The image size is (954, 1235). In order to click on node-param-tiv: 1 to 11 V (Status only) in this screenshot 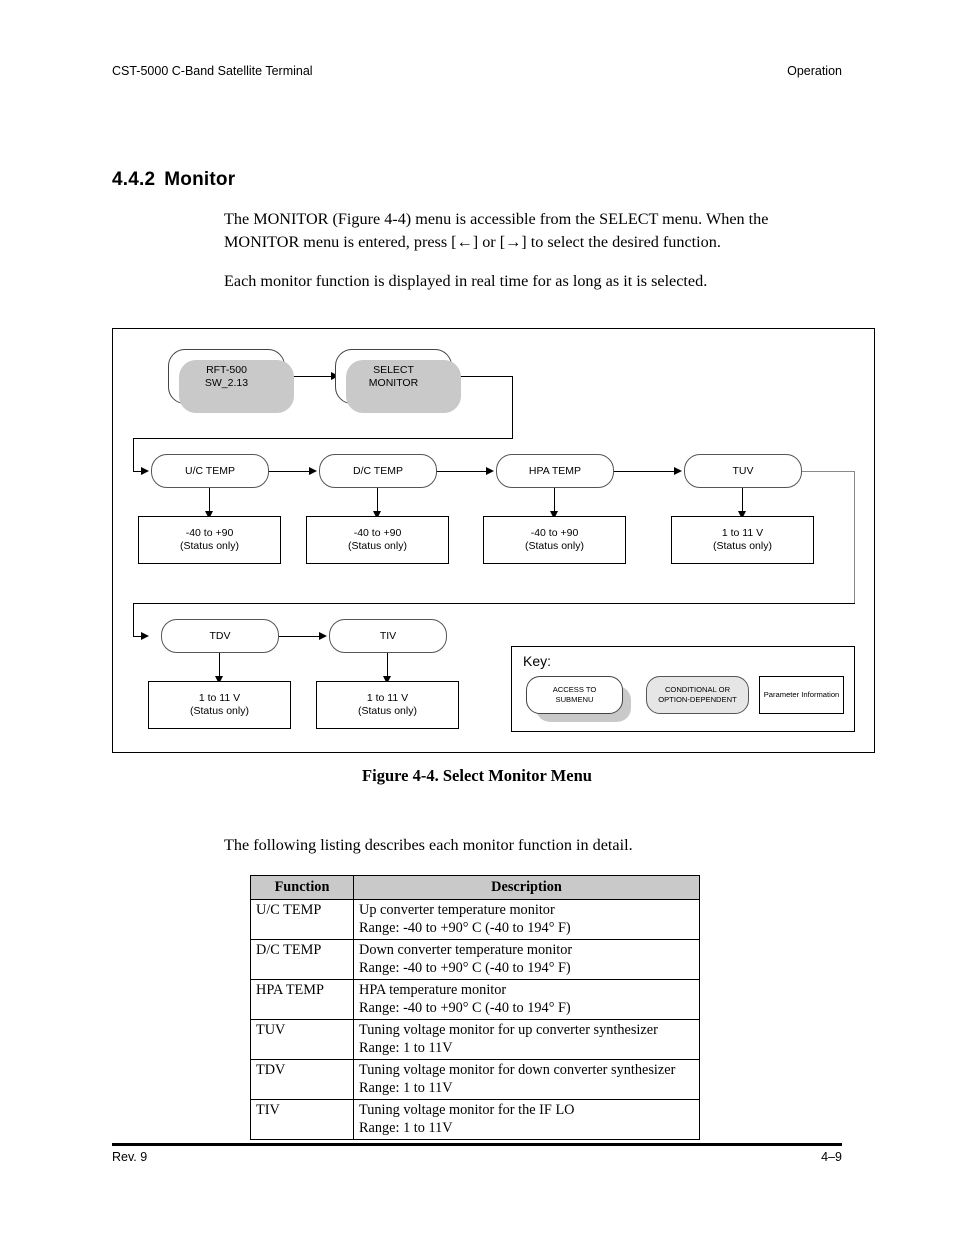, I will do `click(387, 705)`.